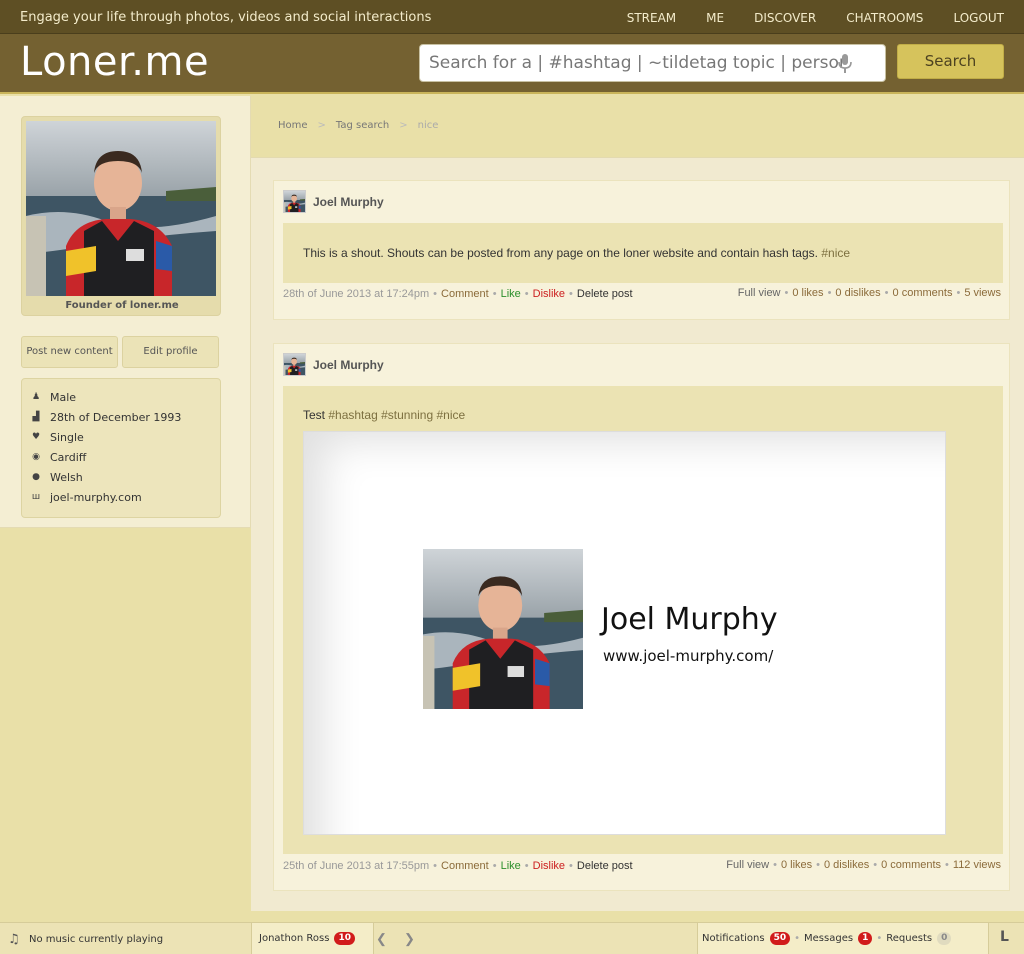  Describe the element at coordinates (85, 939) in the screenshot. I see `music-player: ♫ No music currently playing` at that location.